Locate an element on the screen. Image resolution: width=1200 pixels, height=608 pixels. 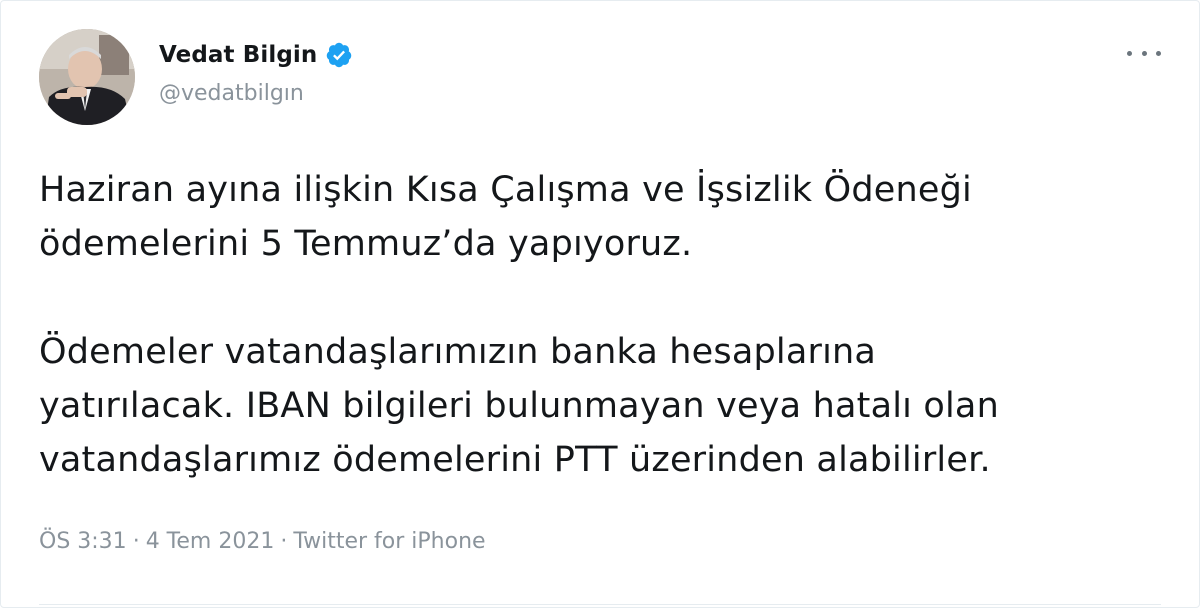
tweet-source: Twitter for iPhone is located at coordinates (389, 541).